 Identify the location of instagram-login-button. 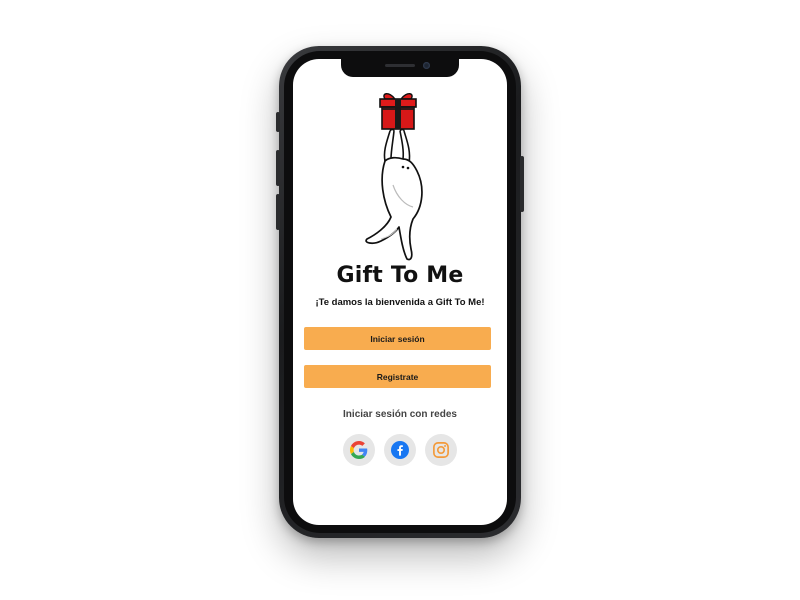
(441, 450).